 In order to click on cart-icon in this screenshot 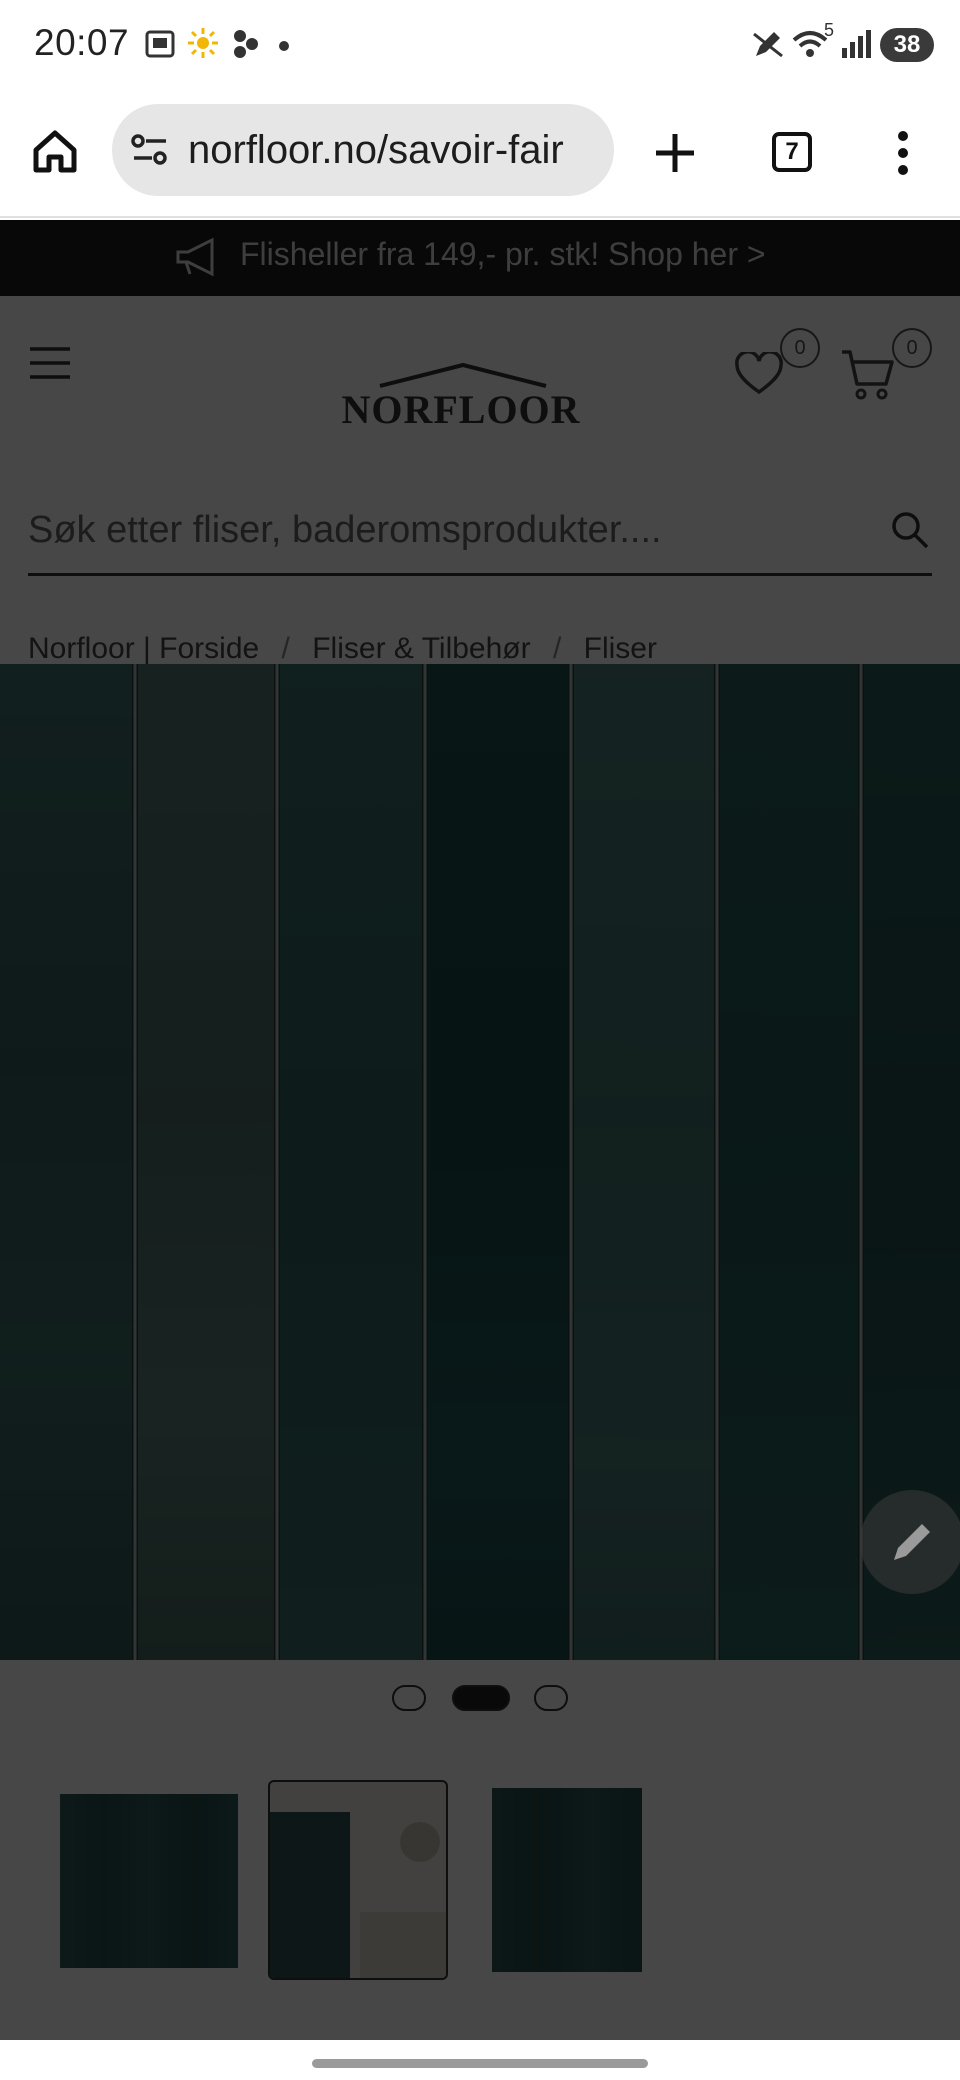, I will do `click(868, 375)`.